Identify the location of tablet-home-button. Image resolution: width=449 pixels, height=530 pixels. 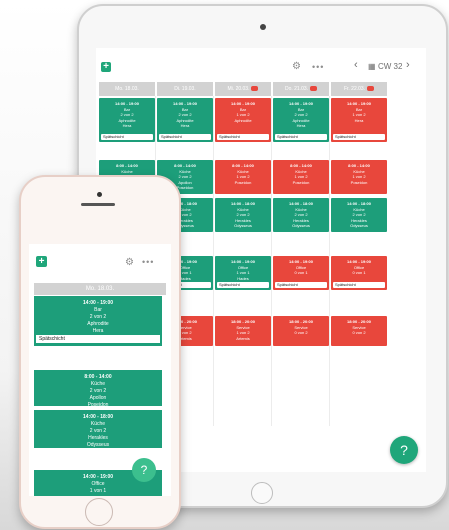
(262, 493).